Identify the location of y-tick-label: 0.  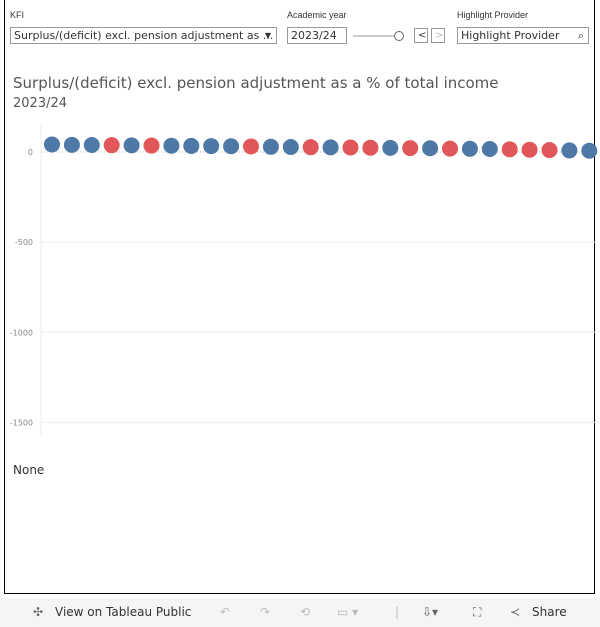
(30, 152).